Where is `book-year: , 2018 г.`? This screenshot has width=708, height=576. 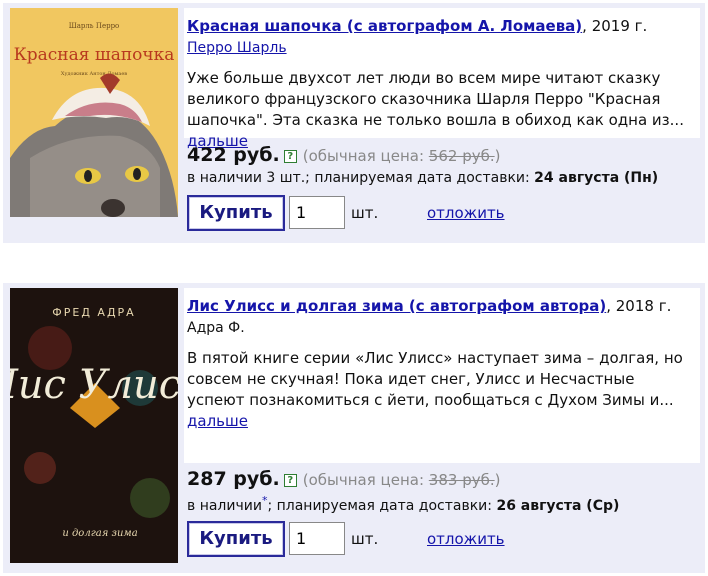 book-year: , 2018 г. is located at coordinates (639, 306).